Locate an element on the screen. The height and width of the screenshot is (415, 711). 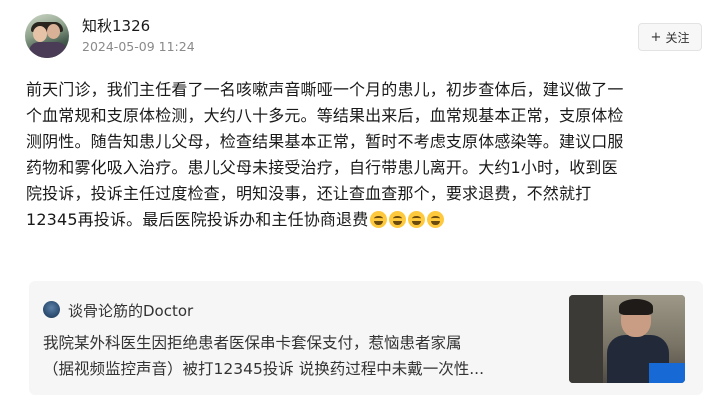
username: 知秋1326 is located at coordinates (116, 25).